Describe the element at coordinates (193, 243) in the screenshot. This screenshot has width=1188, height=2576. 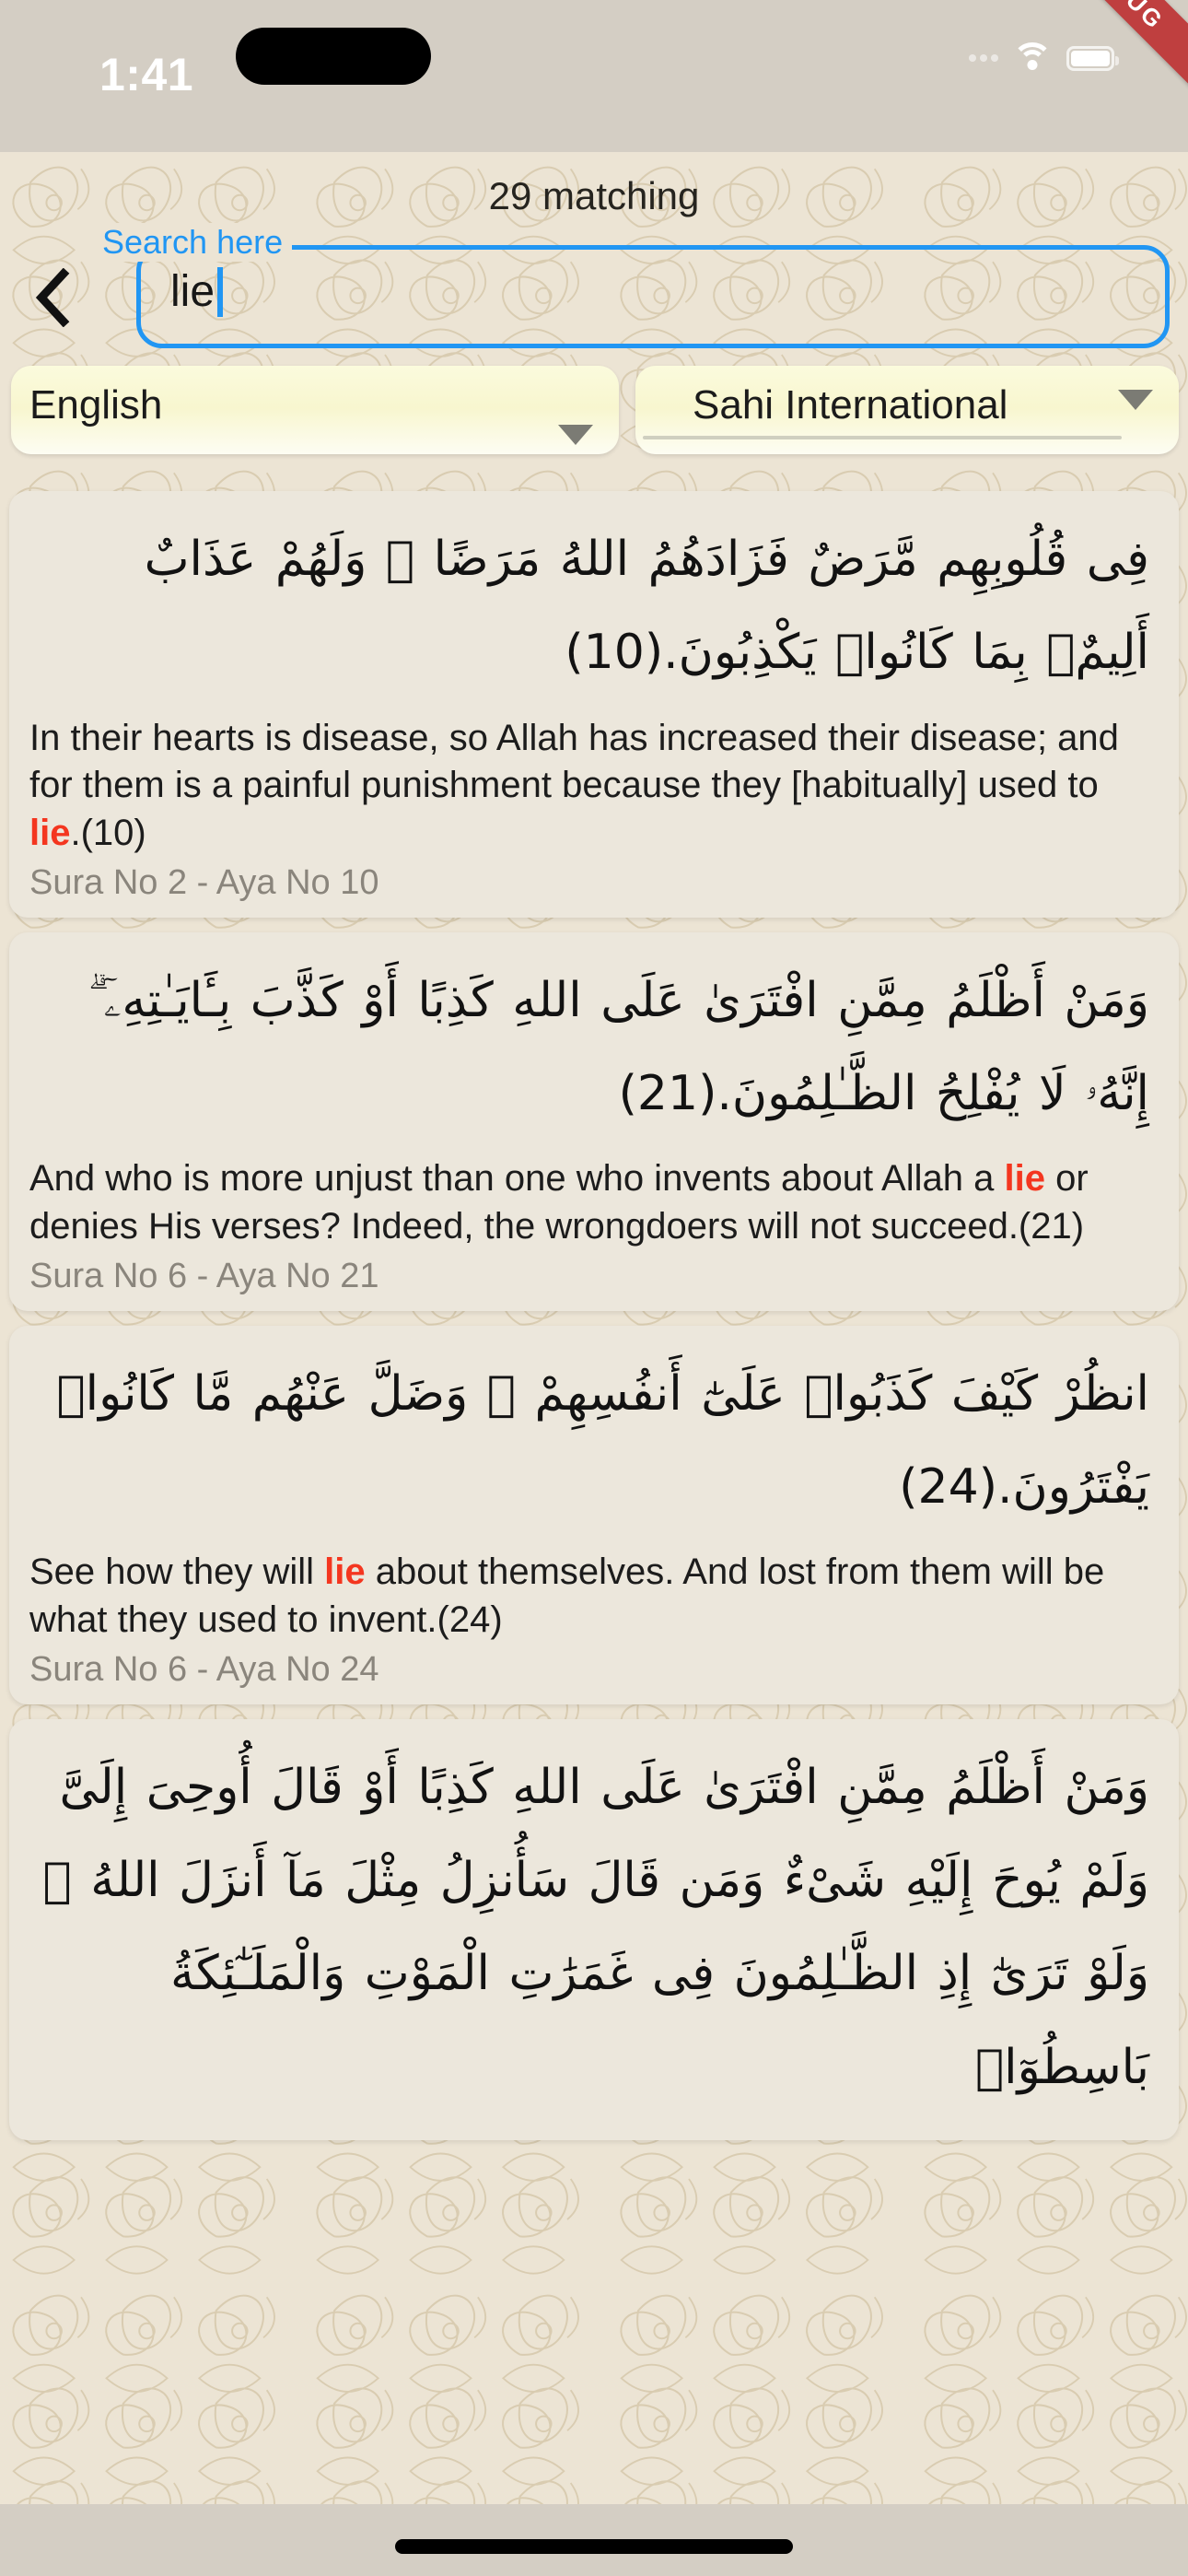
I see `search-floating-label: Search here` at that location.